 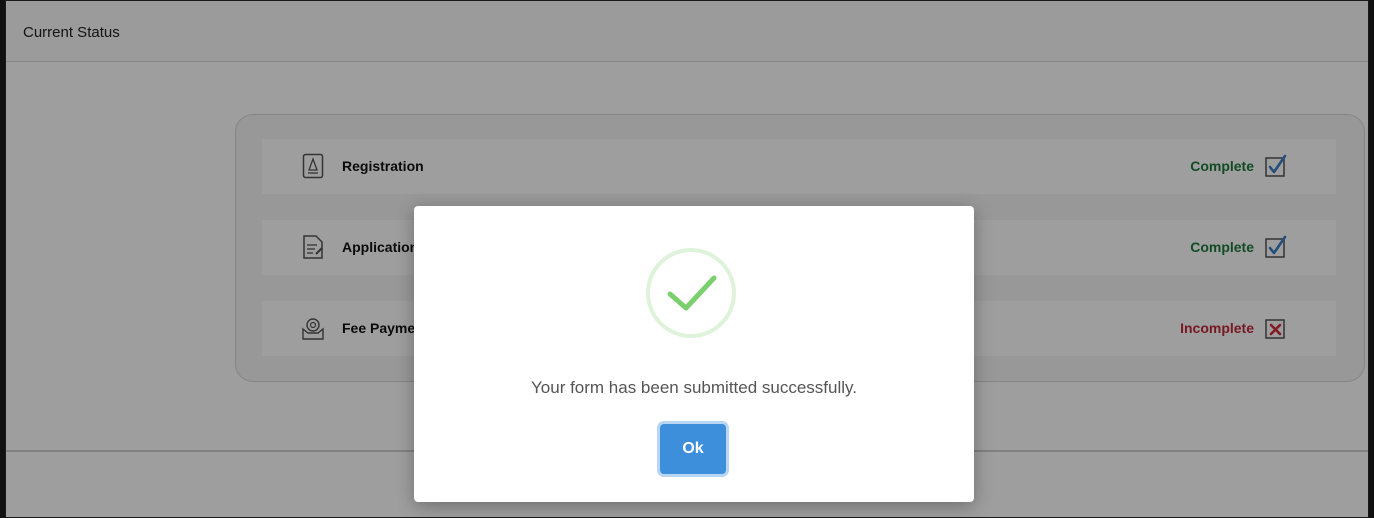 What do you see at coordinates (693, 449) in the screenshot?
I see `ok-button: Ok` at bounding box center [693, 449].